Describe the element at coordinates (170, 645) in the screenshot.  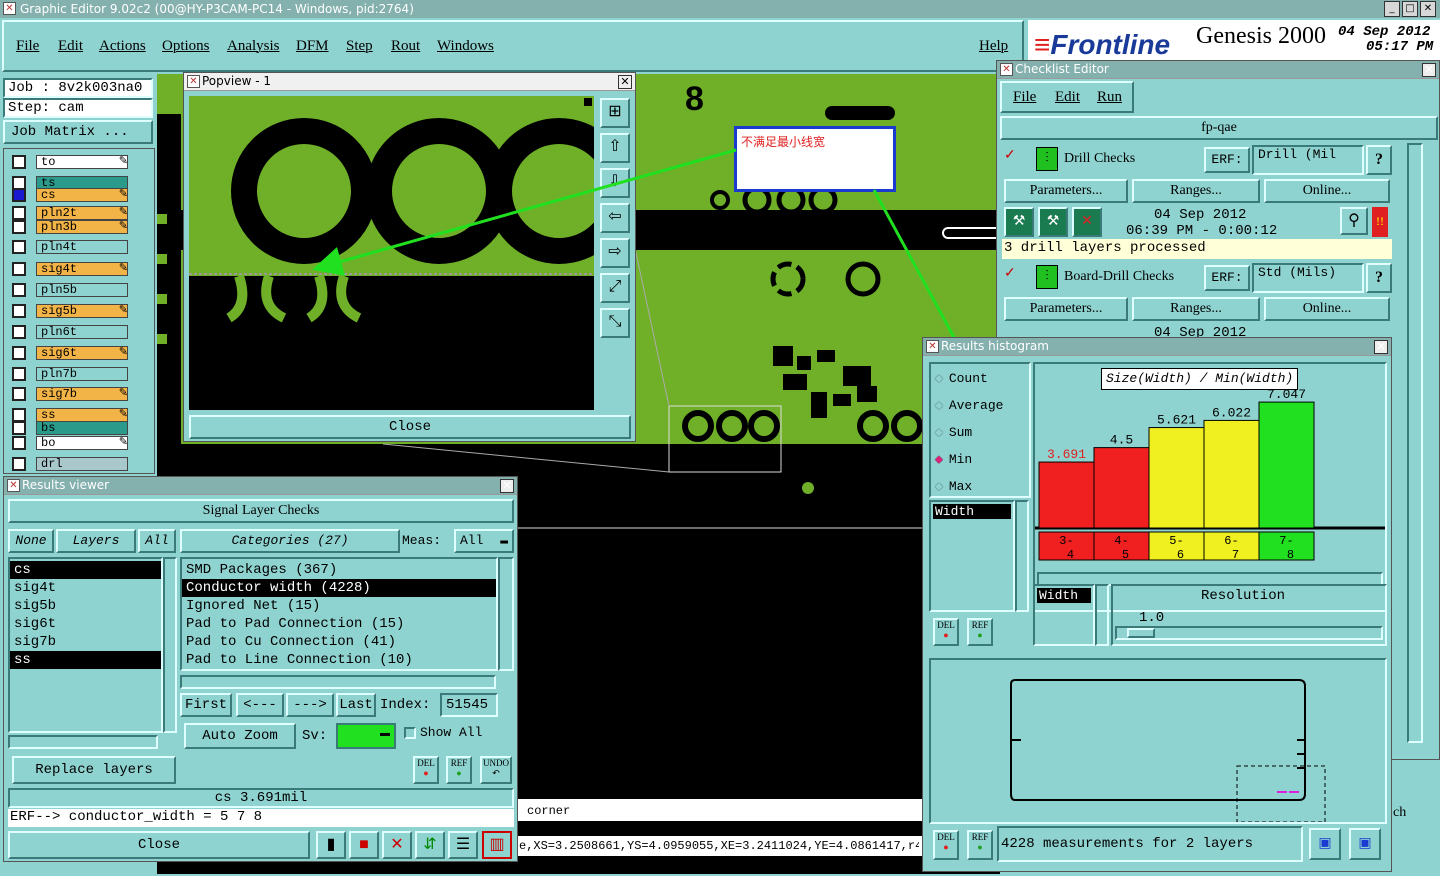
I see `layer-list-scrollbar` at that location.